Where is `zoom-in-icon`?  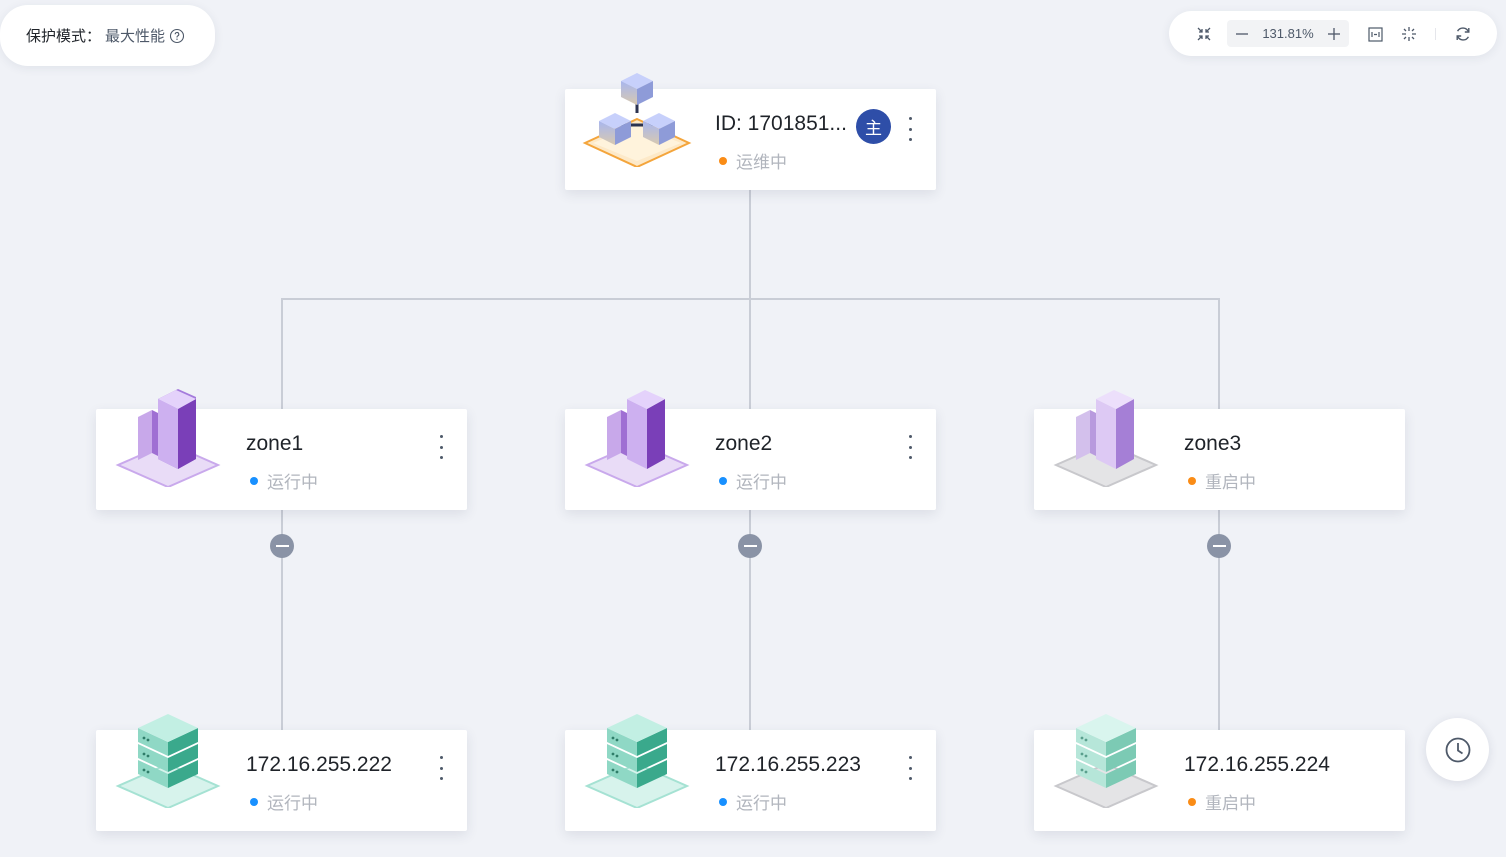 zoom-in-icon is located at coordinates (1334, 34).